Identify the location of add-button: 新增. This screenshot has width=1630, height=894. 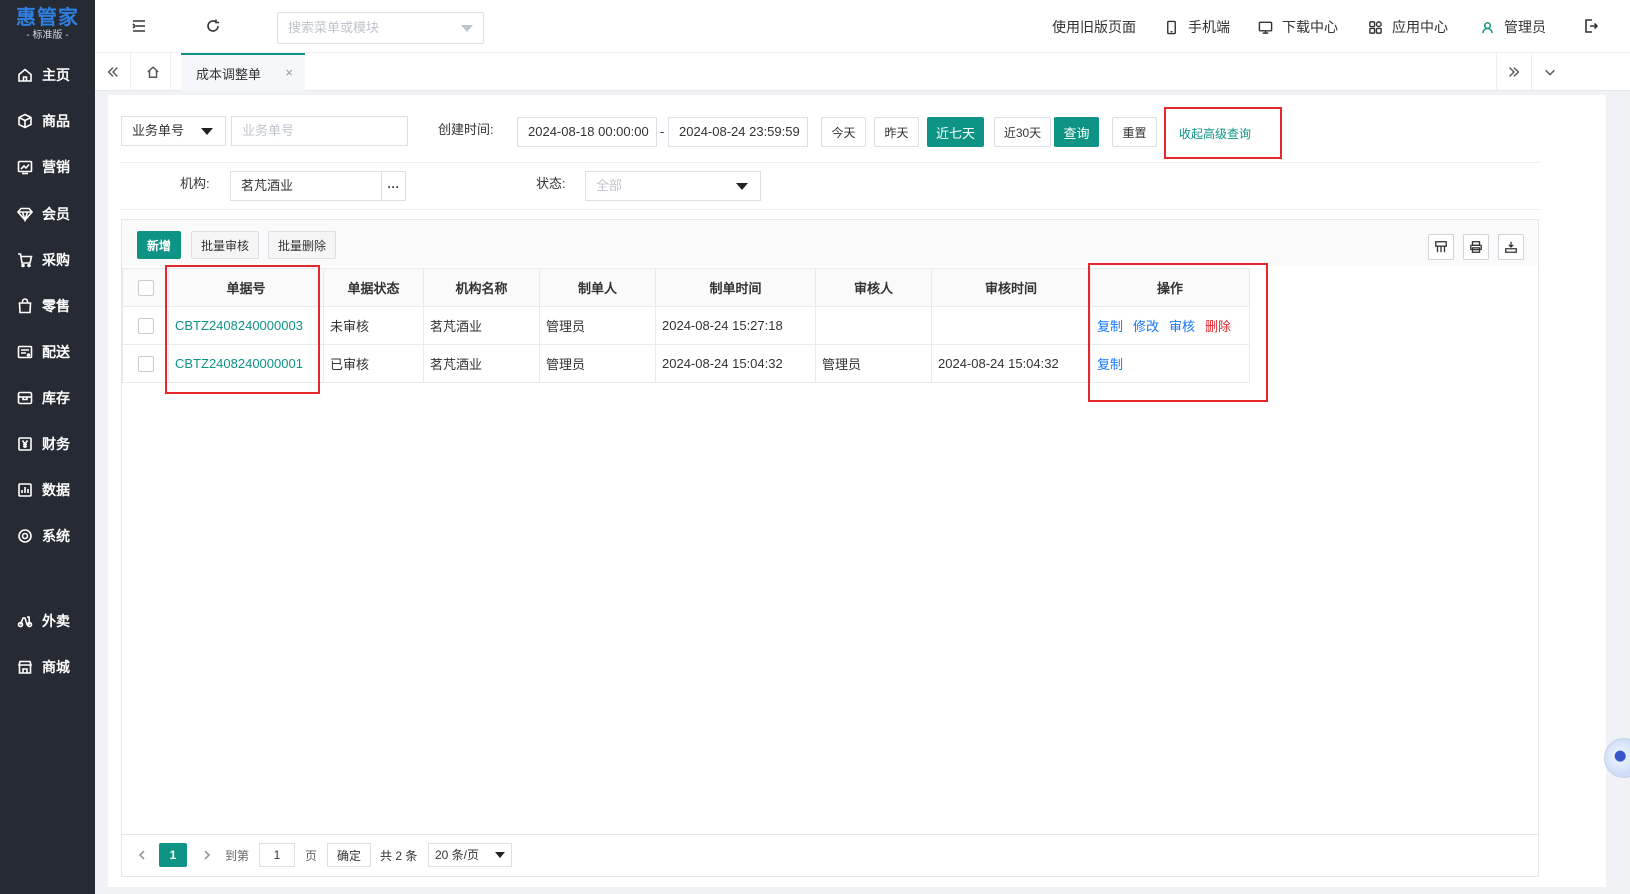
(159, 245).